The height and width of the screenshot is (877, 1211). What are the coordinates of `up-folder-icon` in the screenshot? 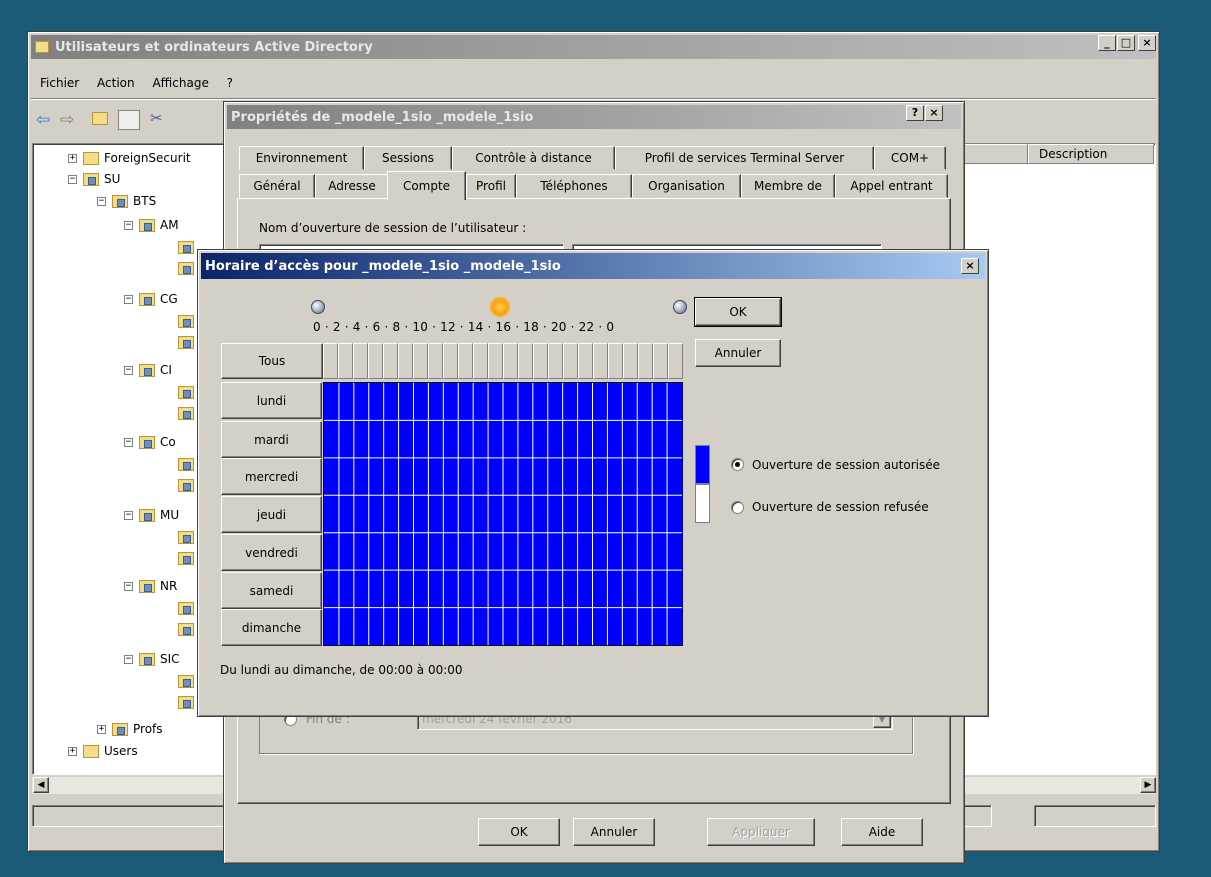 It's located at (100, 118).